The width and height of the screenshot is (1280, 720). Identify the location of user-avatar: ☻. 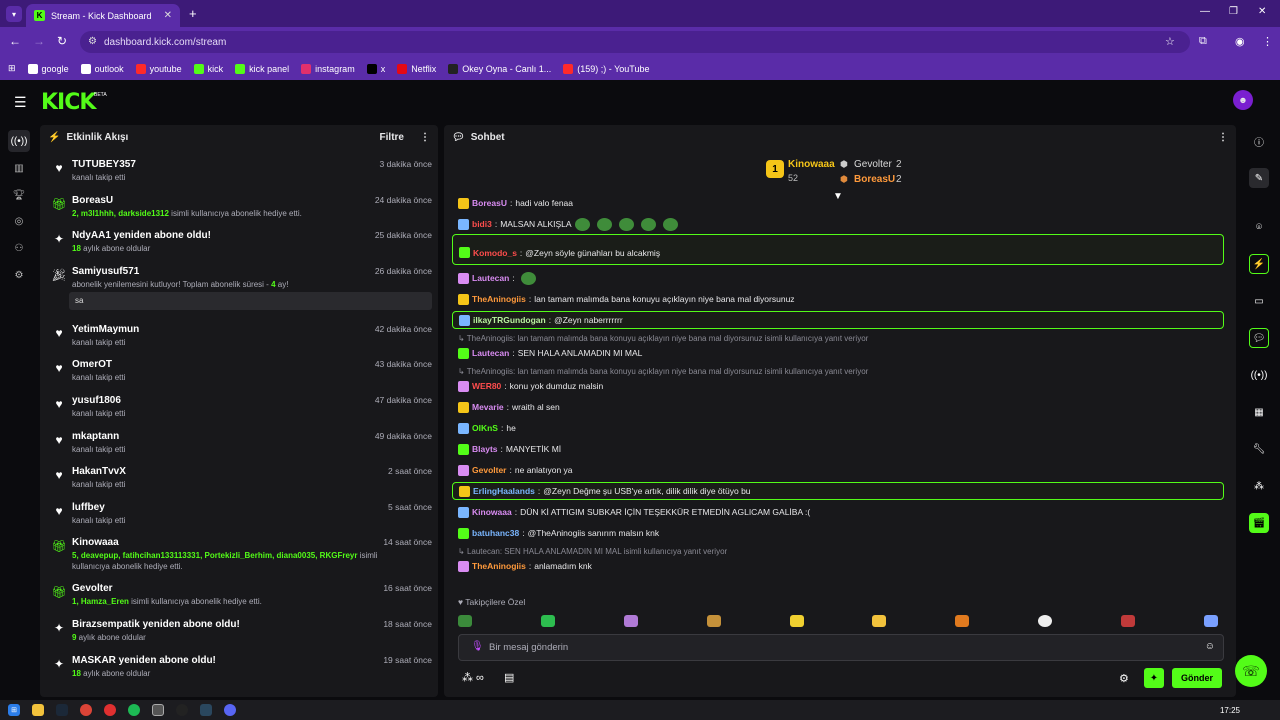
(1243, 100).